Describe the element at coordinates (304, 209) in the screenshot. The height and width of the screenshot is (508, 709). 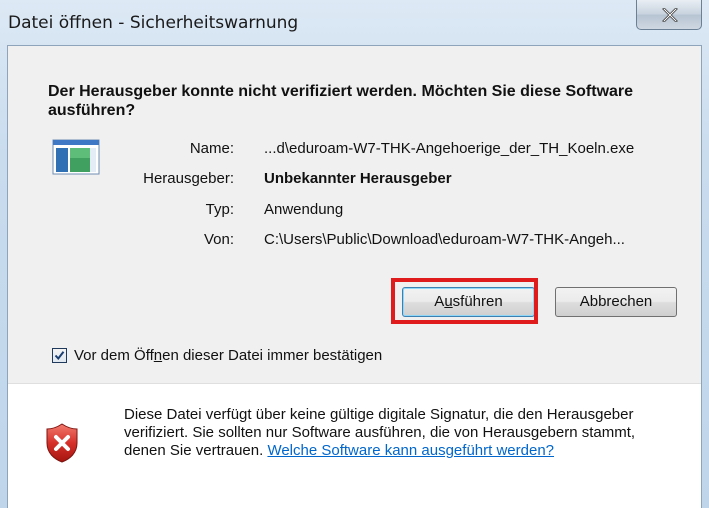
I see `type-value: Anwendung` at that location.